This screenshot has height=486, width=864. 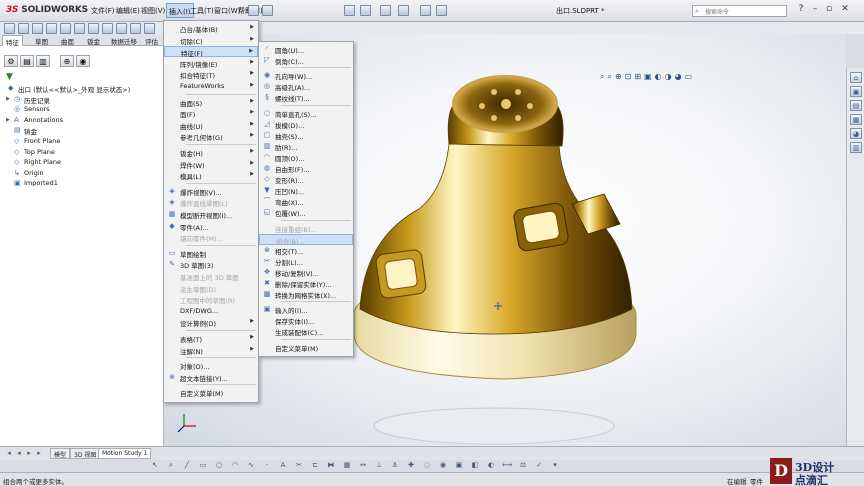 What do you see at coordinates (211, 102) in the screenshot?
I see `menu-item: 曲面(S) ▶` at bounding box center [211, 102].